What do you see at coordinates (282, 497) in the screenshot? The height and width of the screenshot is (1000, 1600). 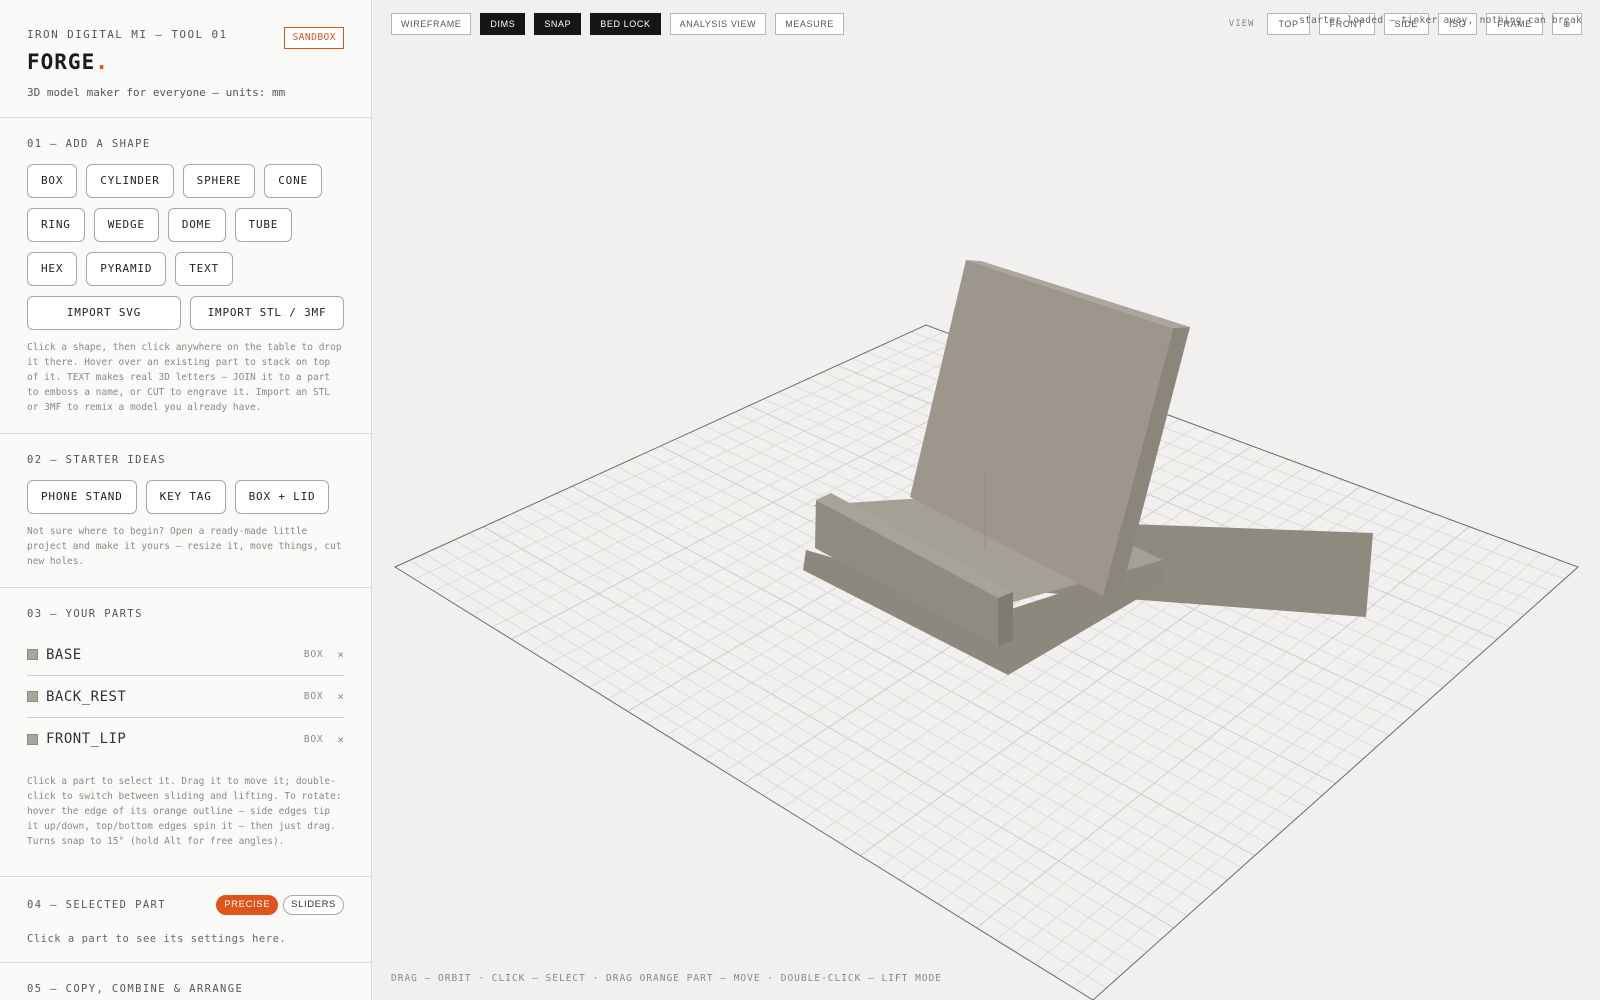 I see `starter-box-lid-button: BOX + LID` at bounding box center [282, 497].